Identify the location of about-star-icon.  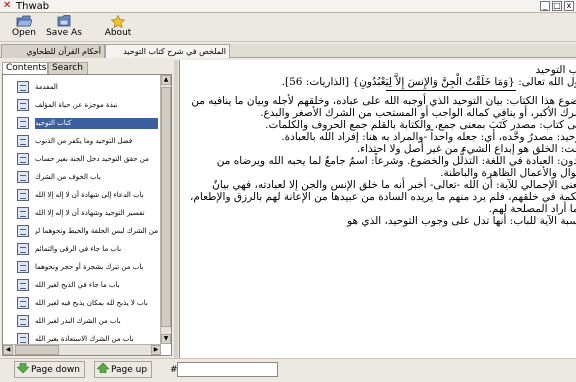
(118, 21).